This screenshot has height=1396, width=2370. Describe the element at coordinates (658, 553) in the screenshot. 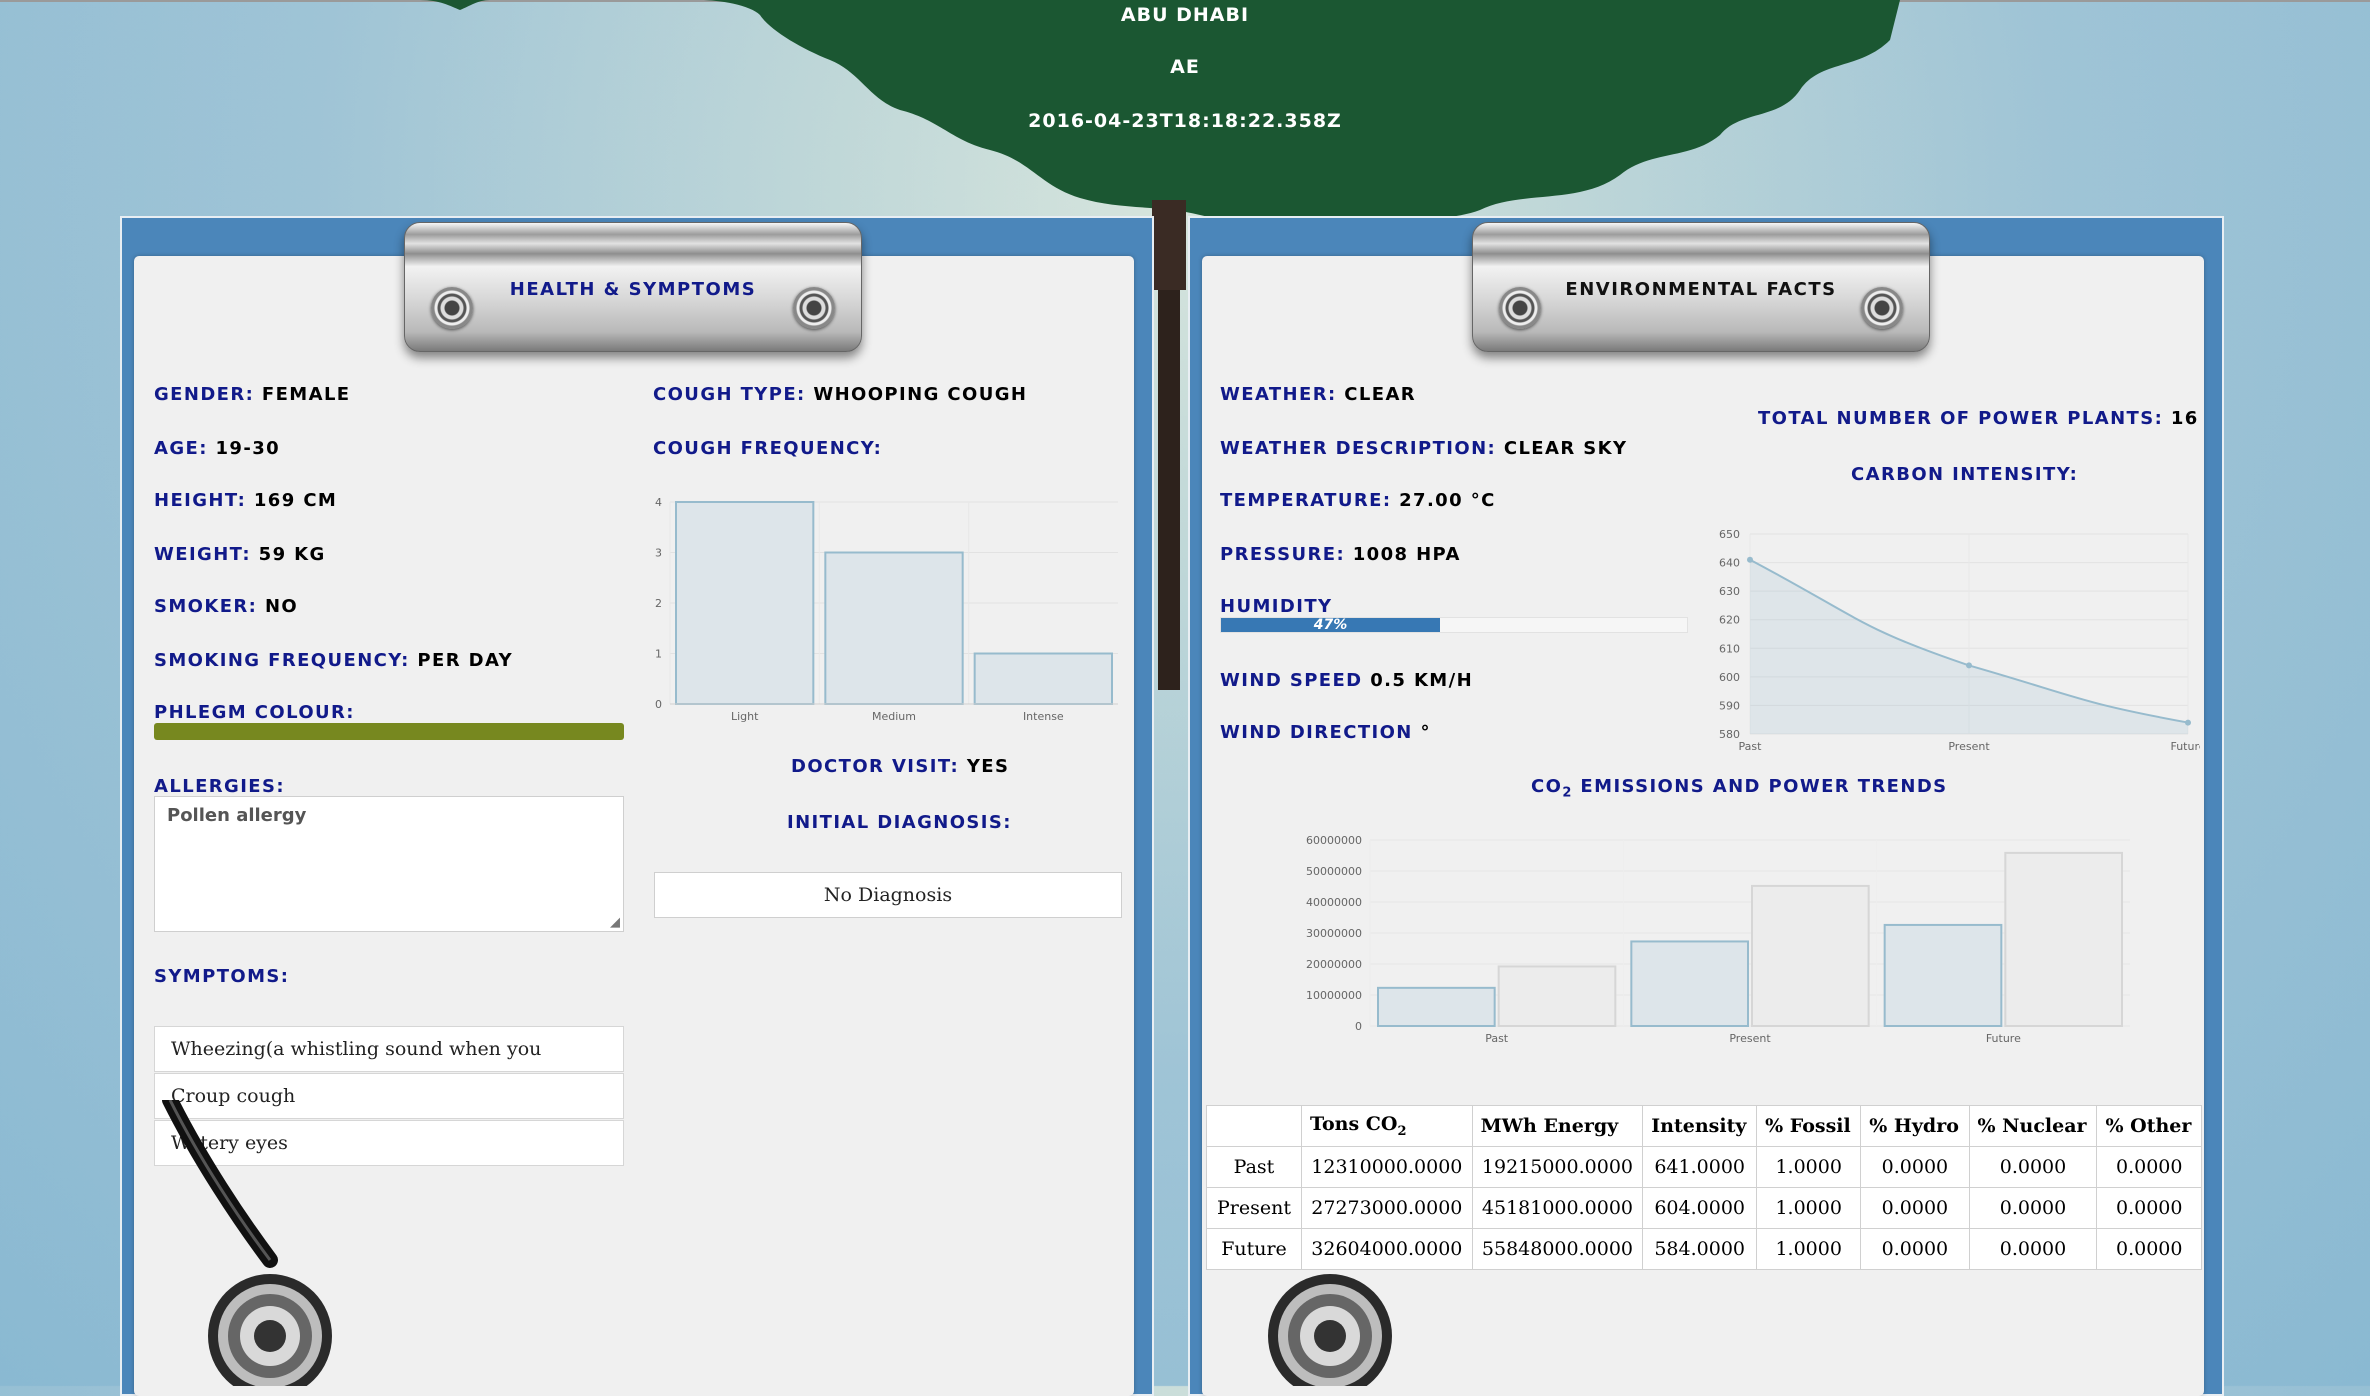

I see `y-tick-label: 3` at that location.